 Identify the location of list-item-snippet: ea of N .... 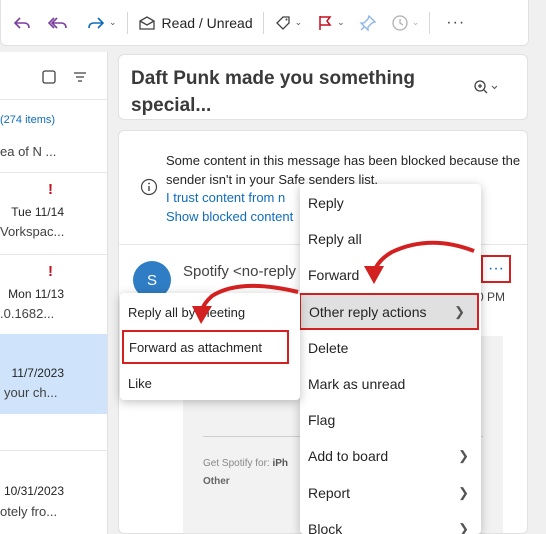
(28, 151).